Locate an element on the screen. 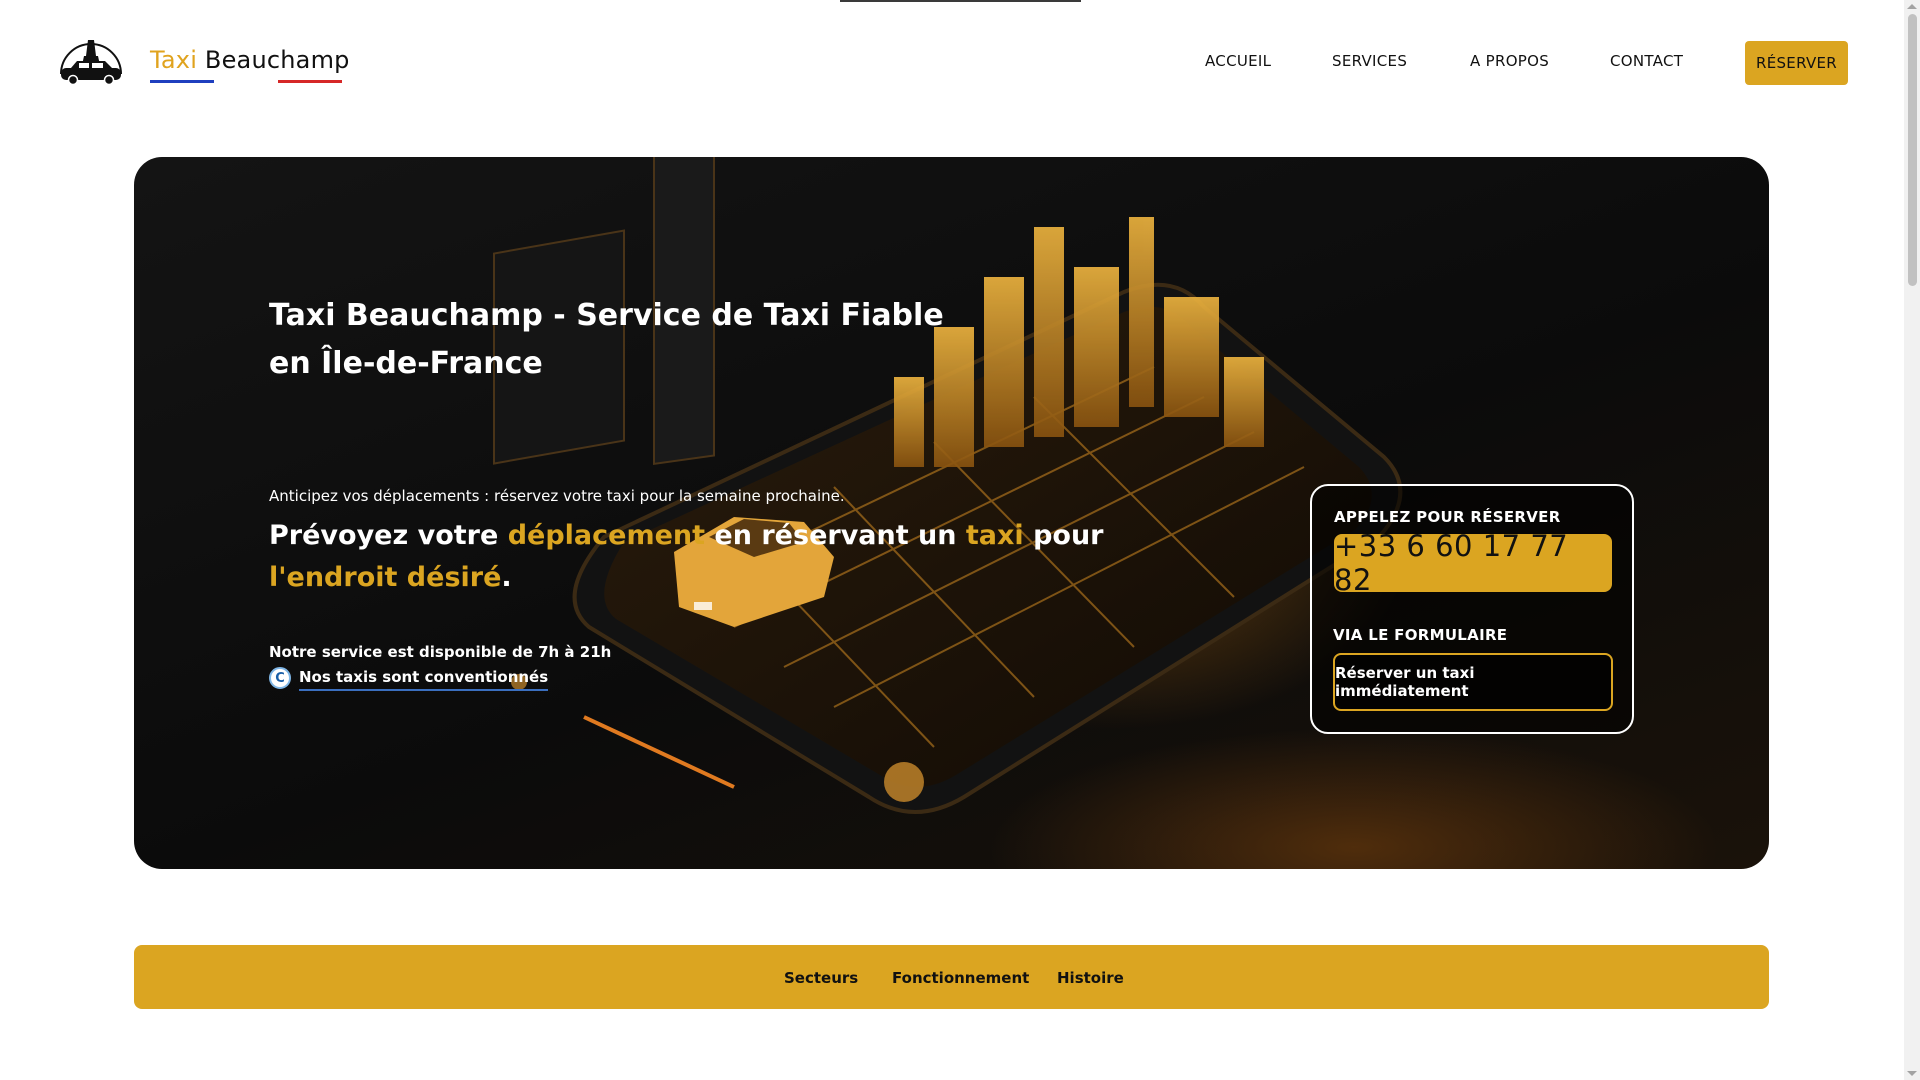  scrollbar-thumb is located at coordinates (1912, 150).